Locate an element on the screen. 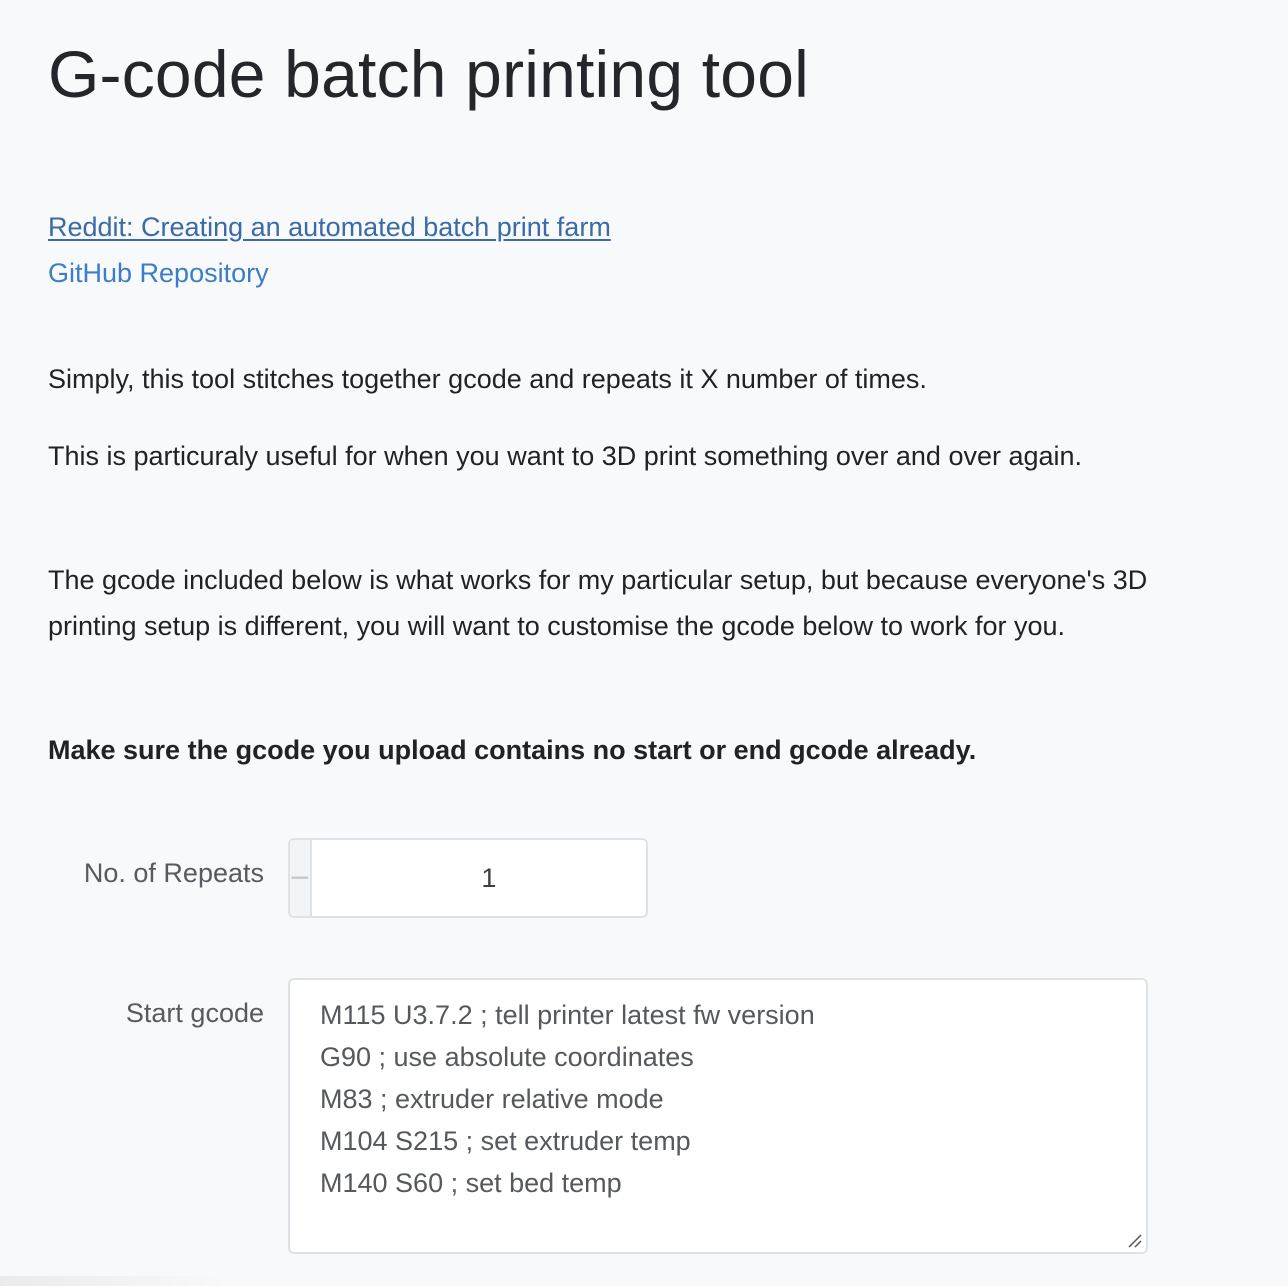  start-gcode-label: Start gcode is located at coordinates (194, 1013).